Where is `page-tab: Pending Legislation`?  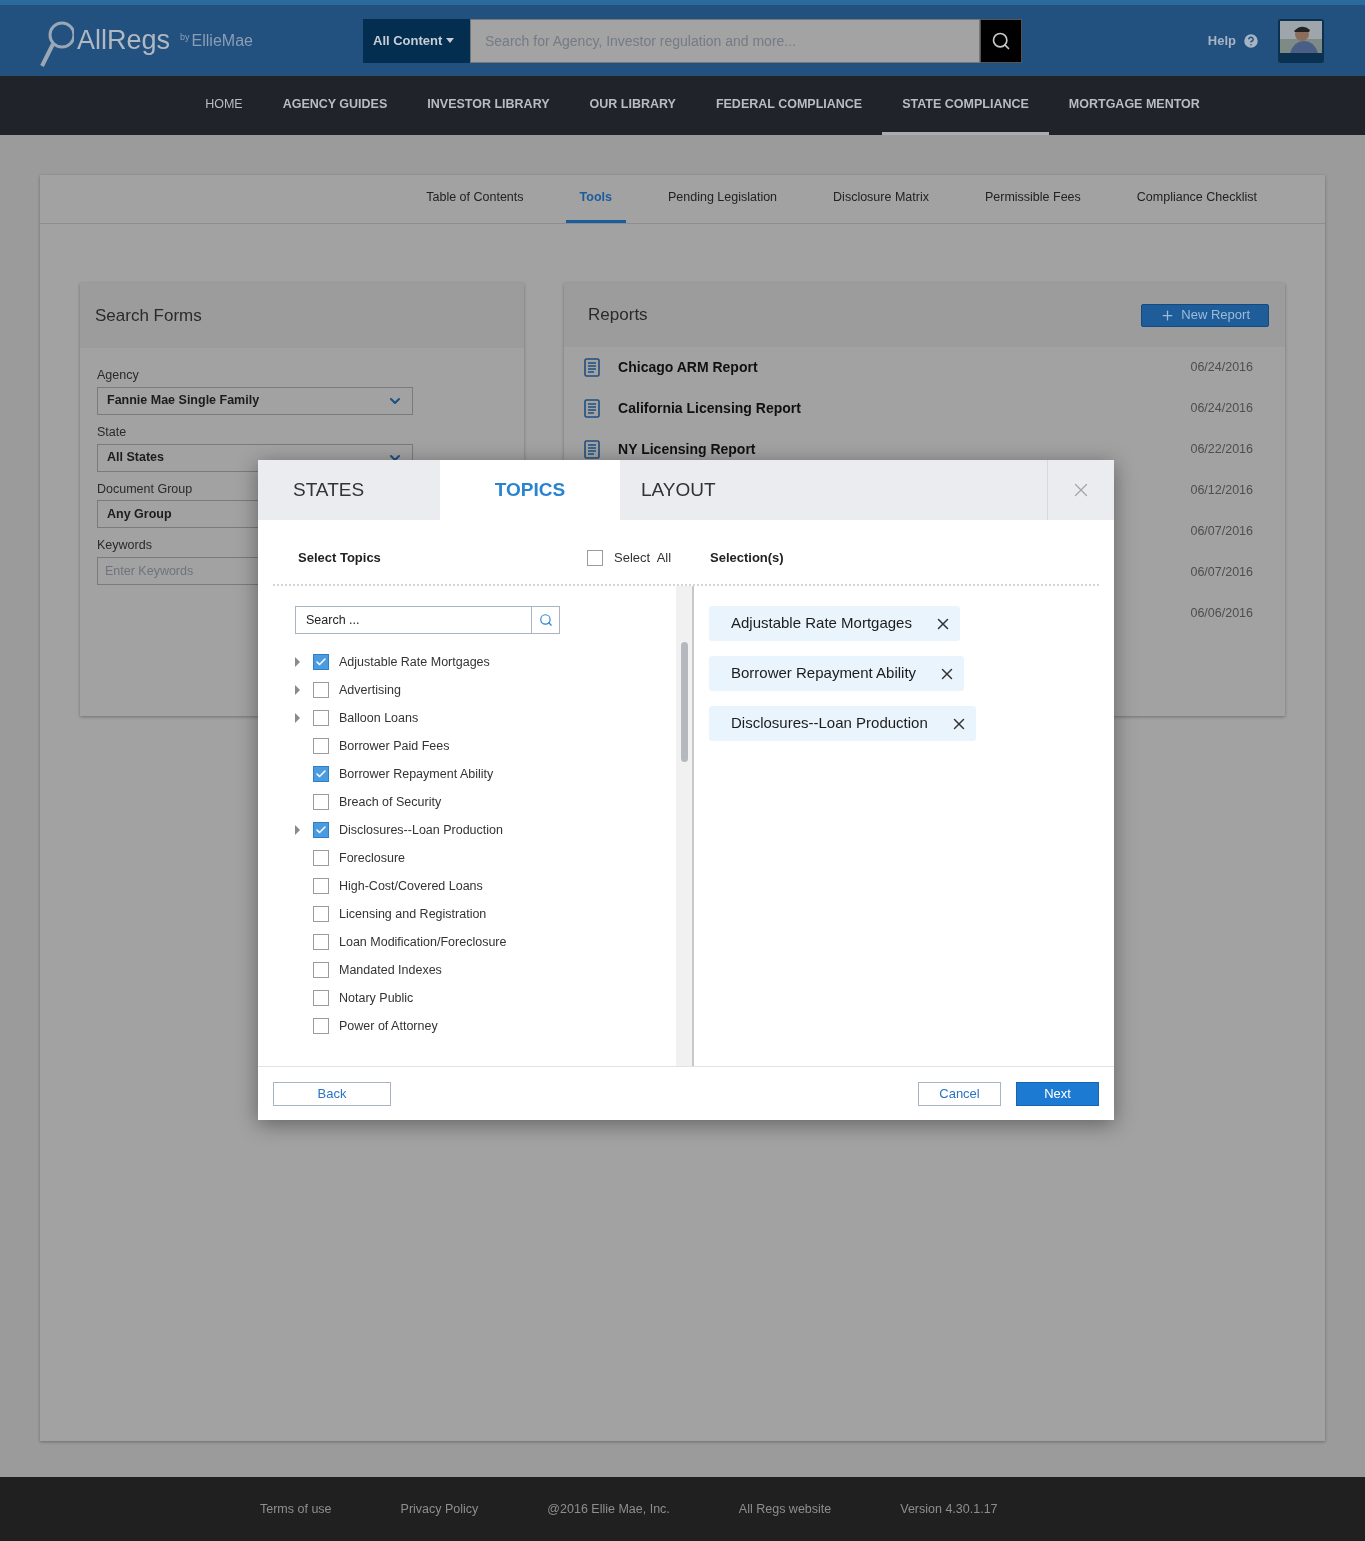
page-tab: Pending Legislation is located at coordinates (722, 199).